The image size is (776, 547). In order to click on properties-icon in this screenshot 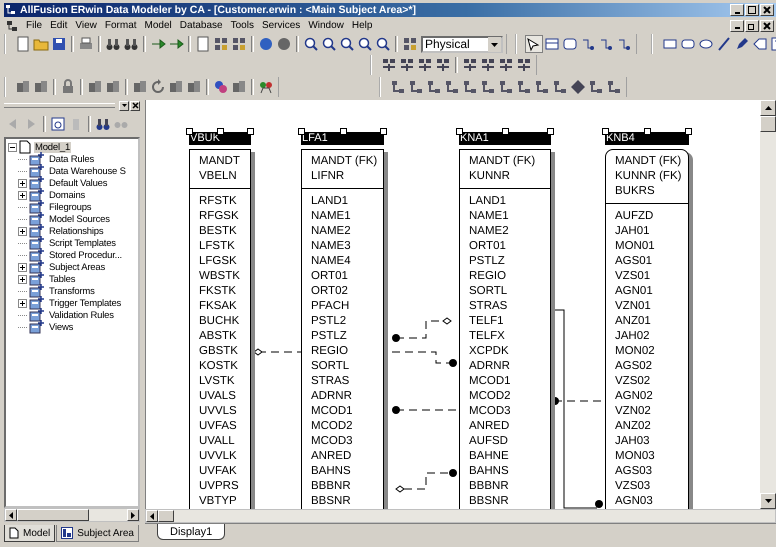, I will do `click(58, 124)`.